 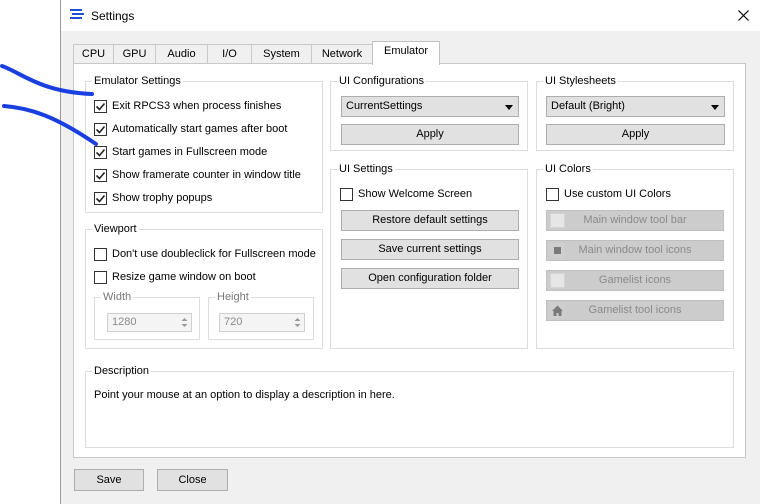 I want to click on home-icon, so click(x=557, y=310).